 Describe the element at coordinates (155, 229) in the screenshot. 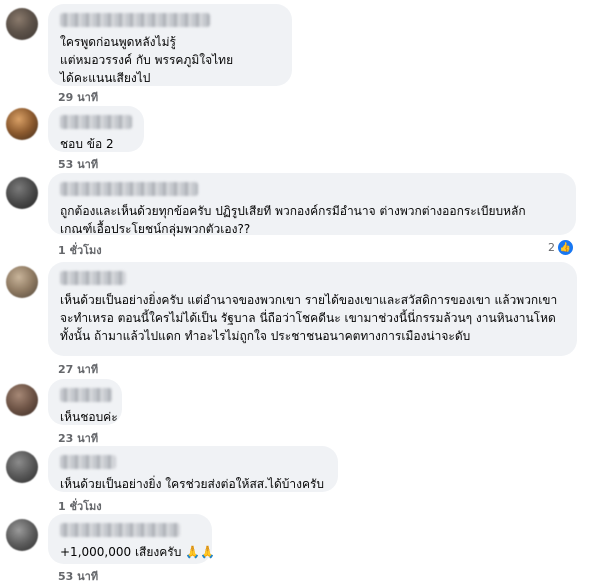

I see `comment-text: เกณฑ์เอื้อประโยชน์กลุ่มพวกตัวเอง??` at that location.